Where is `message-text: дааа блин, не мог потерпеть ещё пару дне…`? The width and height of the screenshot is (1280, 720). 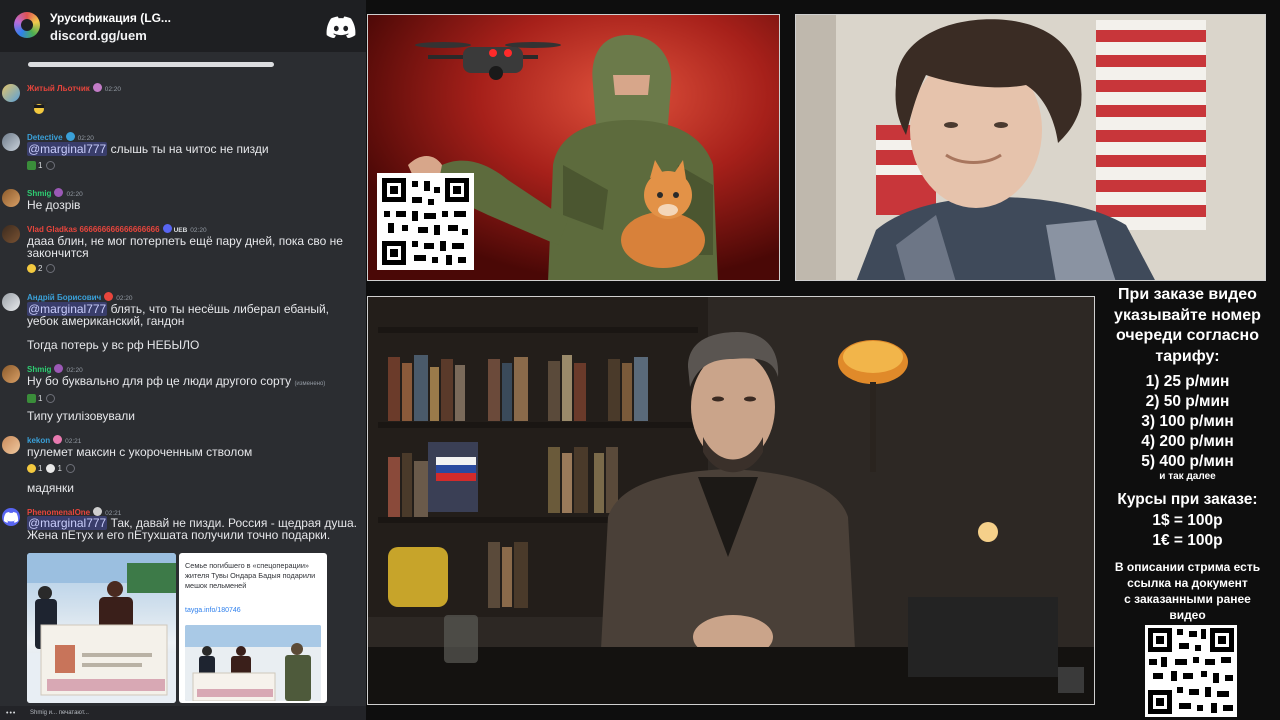 message-text: дааа блин, не мог потерпеть ещё пару дне… is located at coordinates (185, 247).